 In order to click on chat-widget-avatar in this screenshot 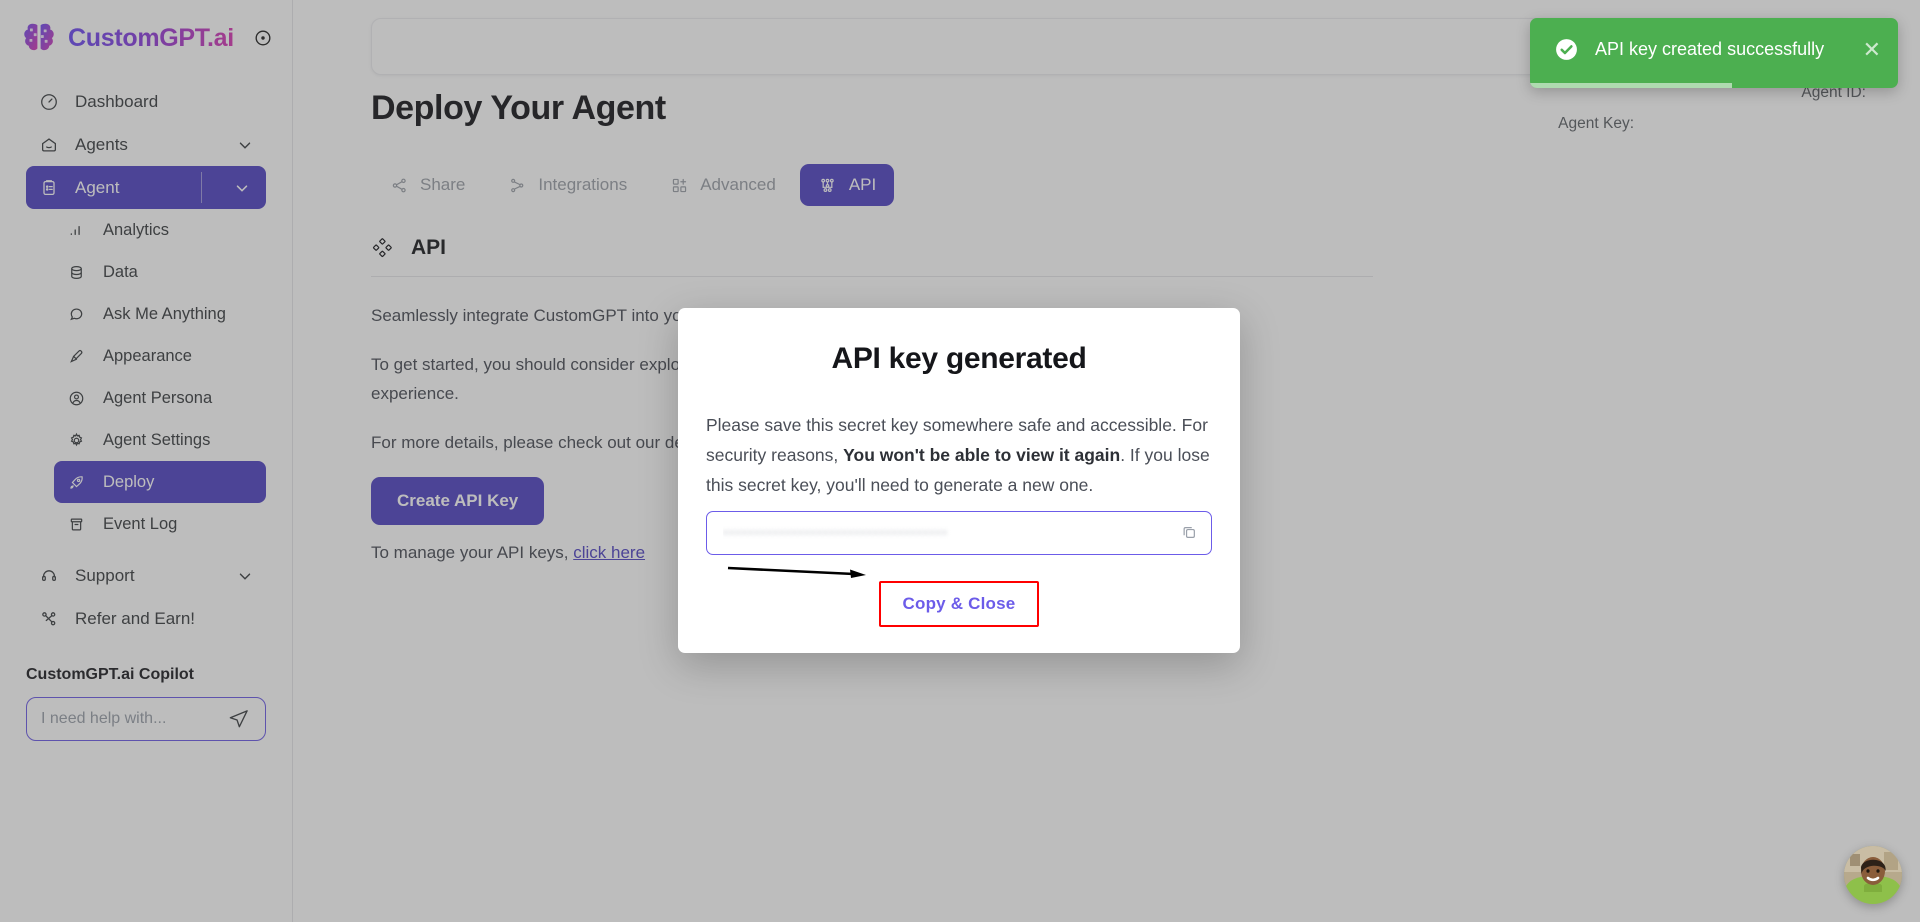, I will do `click(1873, 875)`.